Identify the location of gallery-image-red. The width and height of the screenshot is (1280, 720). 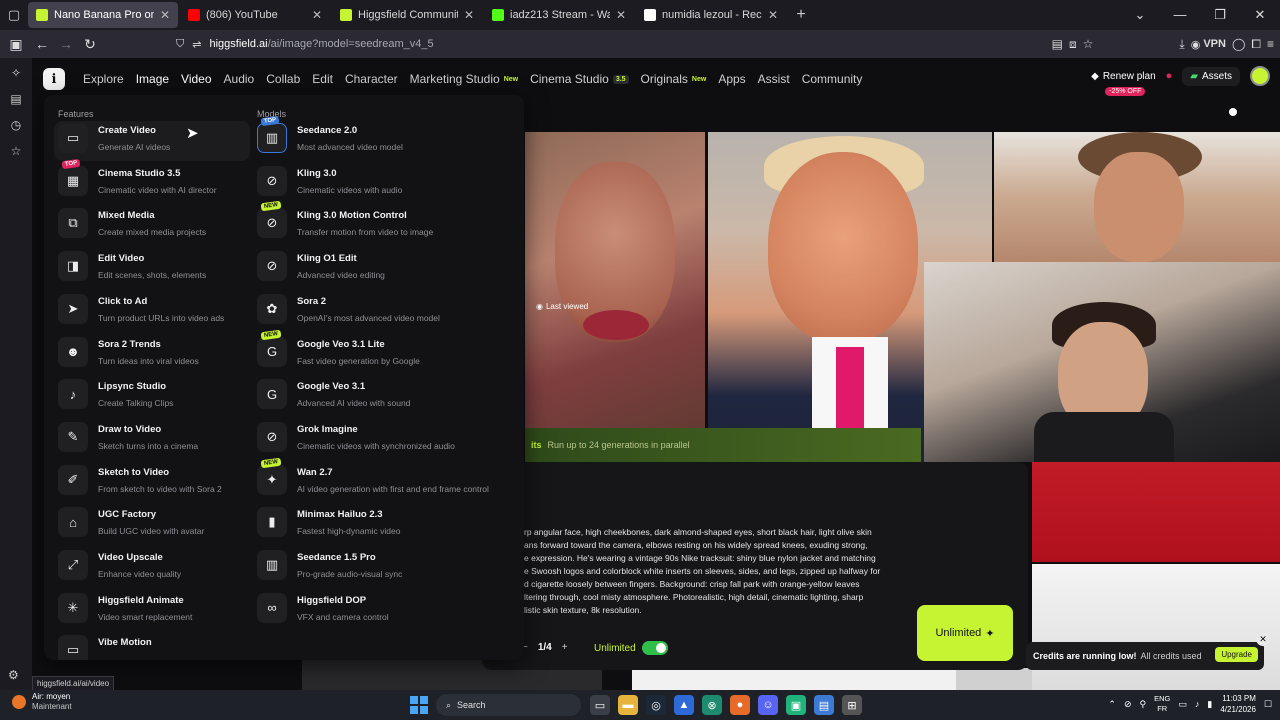
(1156, 512).